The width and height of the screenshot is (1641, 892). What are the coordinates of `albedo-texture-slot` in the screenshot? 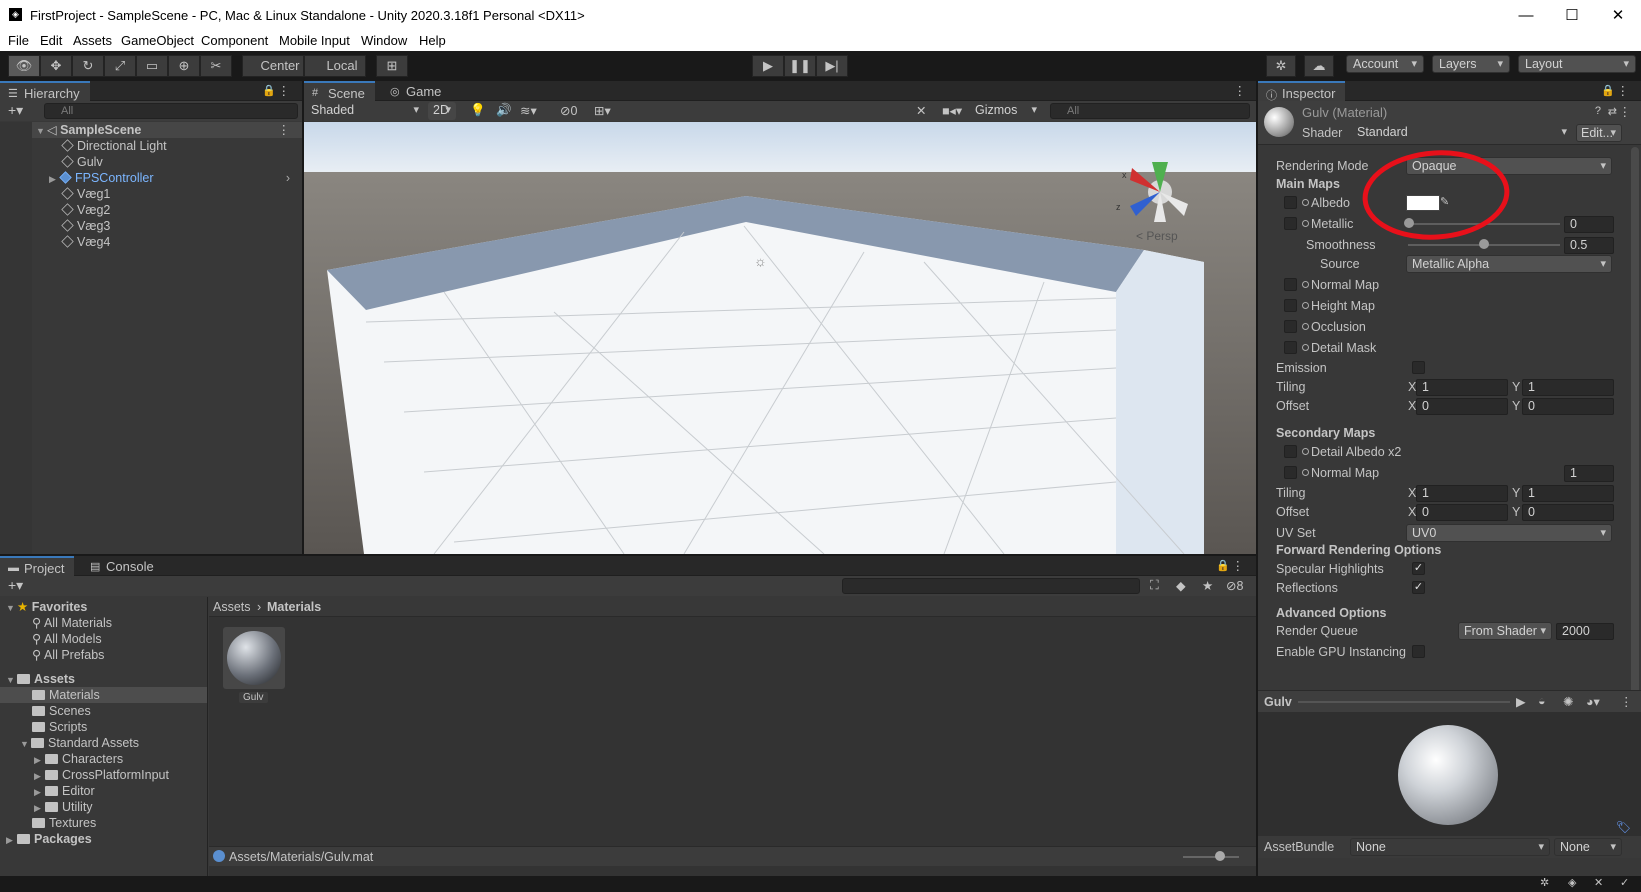 It's located at (1290, 202).